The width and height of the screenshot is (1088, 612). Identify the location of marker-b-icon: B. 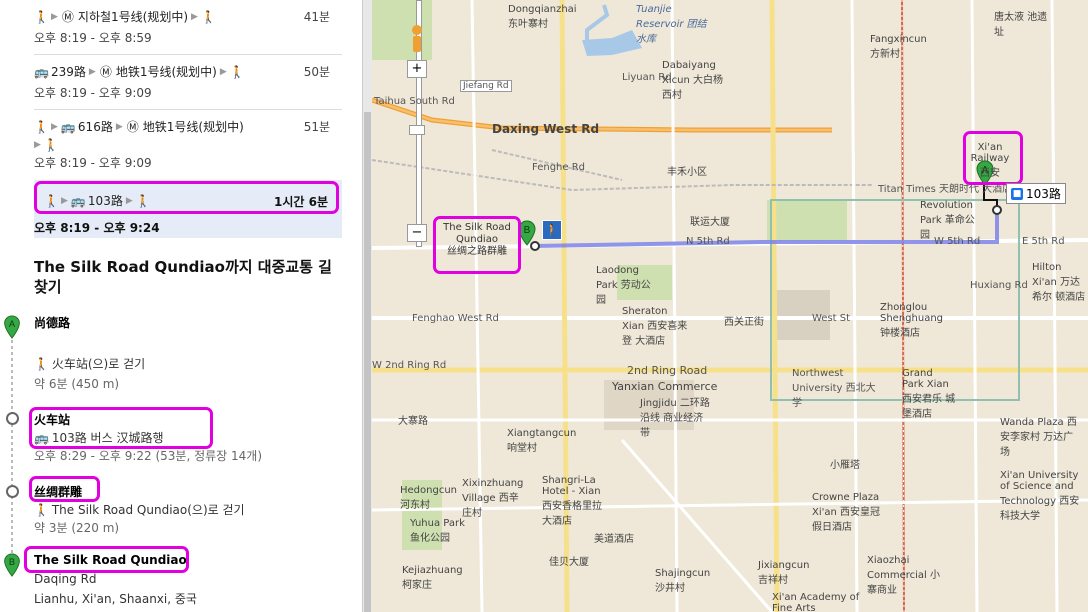
(12, 565).